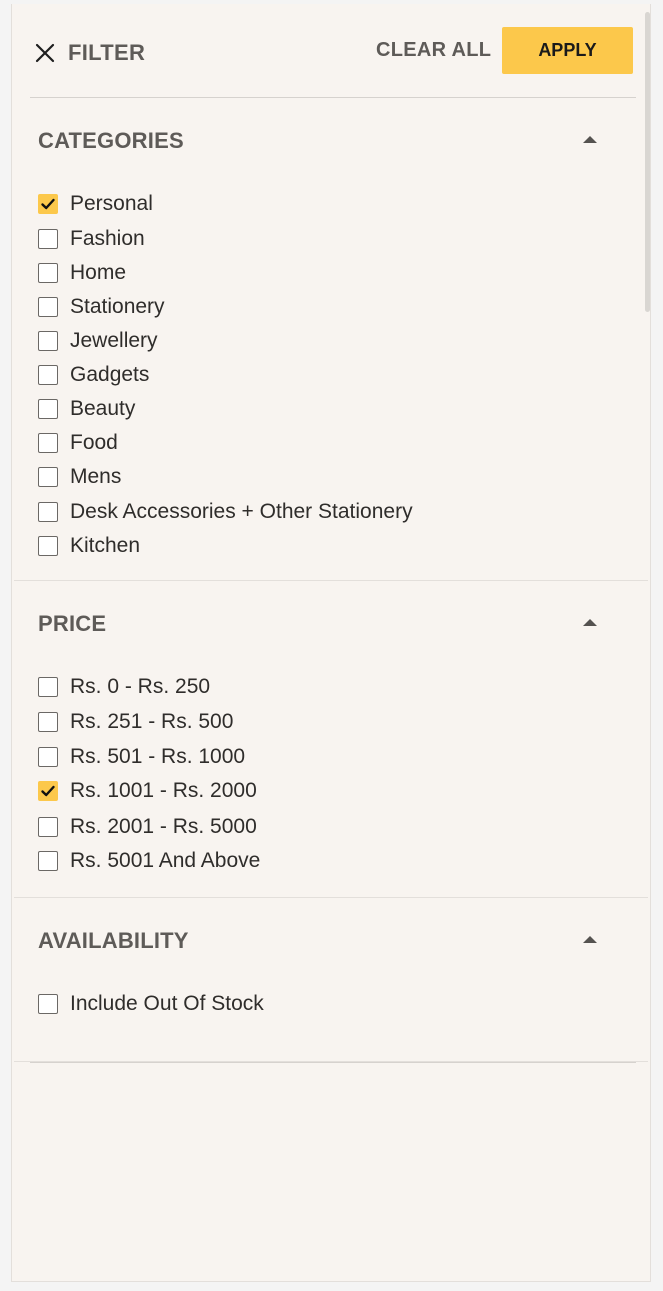 This screenshot has width=663, height=1291. Describe the element at coordinates (103, 408) in the screenshot. I see `option-label: Beauty` at that location.